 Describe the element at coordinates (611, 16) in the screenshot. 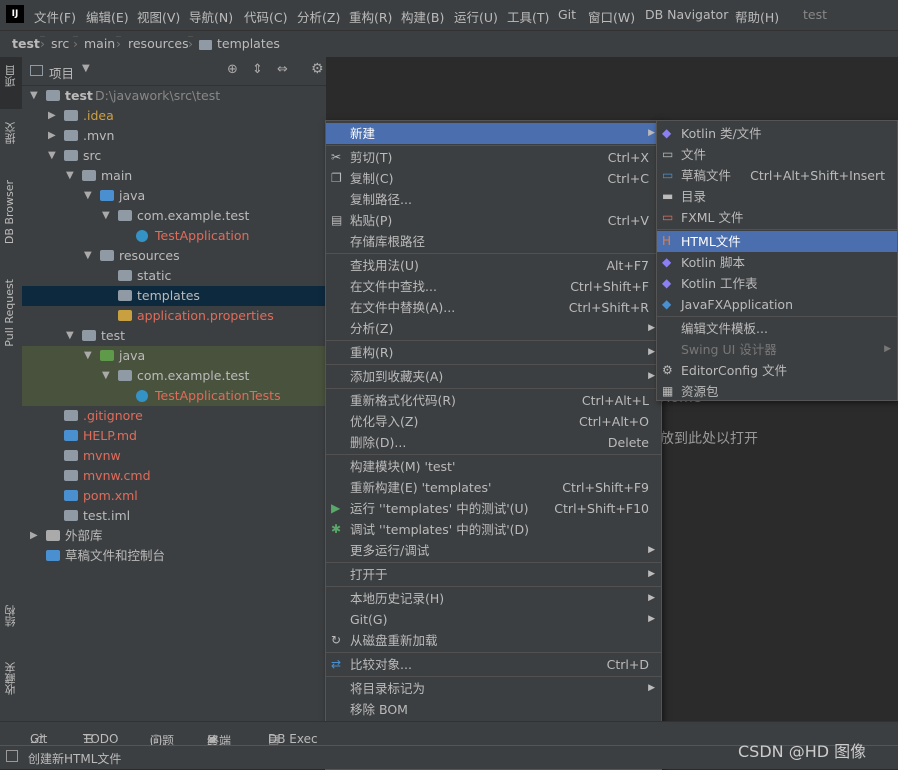

I see `menu-window: 窗口(W)` at that location.